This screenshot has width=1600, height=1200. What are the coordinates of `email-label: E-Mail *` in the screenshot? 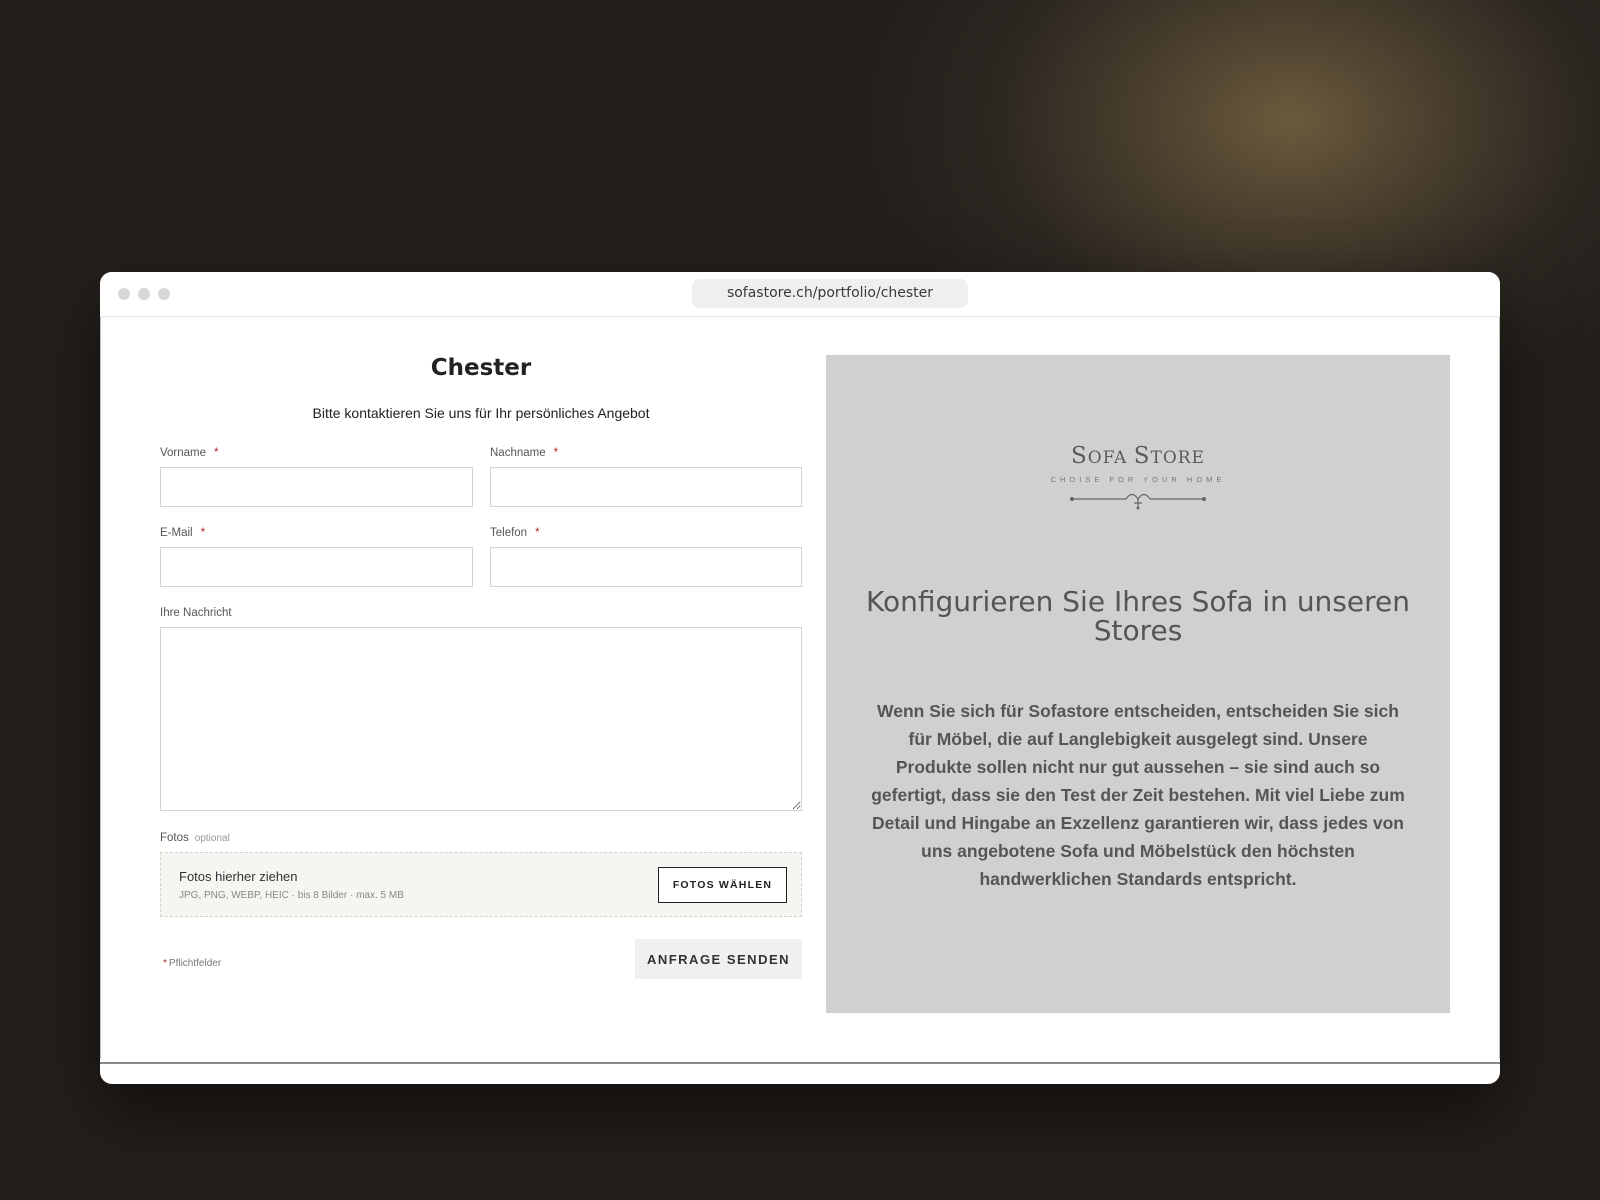 It's located at (183, 533).